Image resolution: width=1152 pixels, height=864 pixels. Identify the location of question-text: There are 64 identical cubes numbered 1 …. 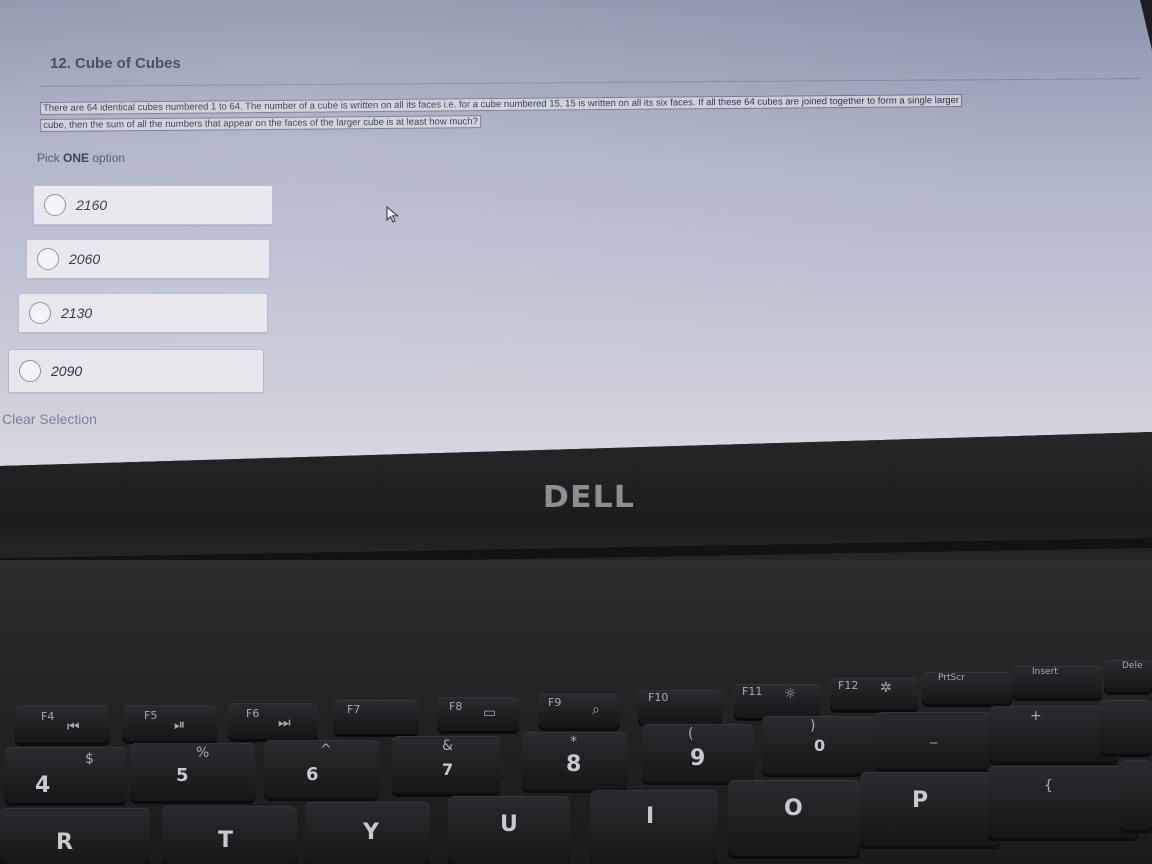
(570, 112).